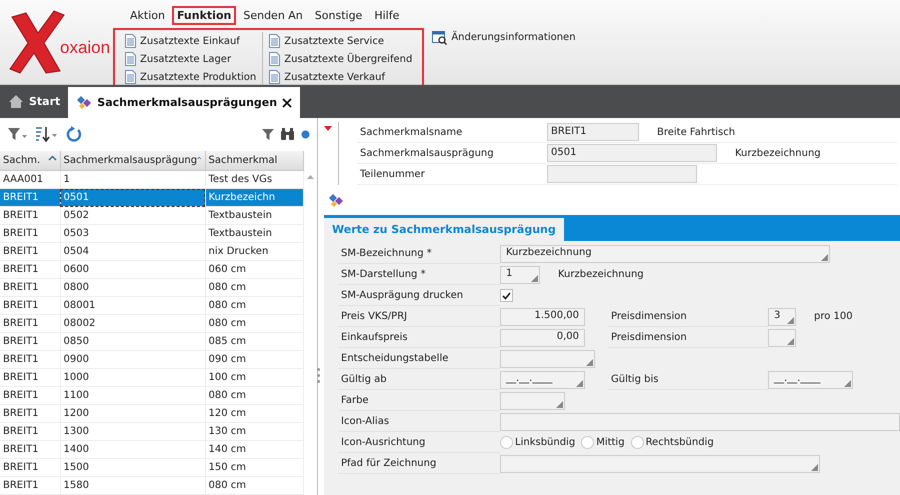 Image resolution: width=900 pixels, height=495 pixels. I want to click on logo-text: oxaion, so click(85, 48).